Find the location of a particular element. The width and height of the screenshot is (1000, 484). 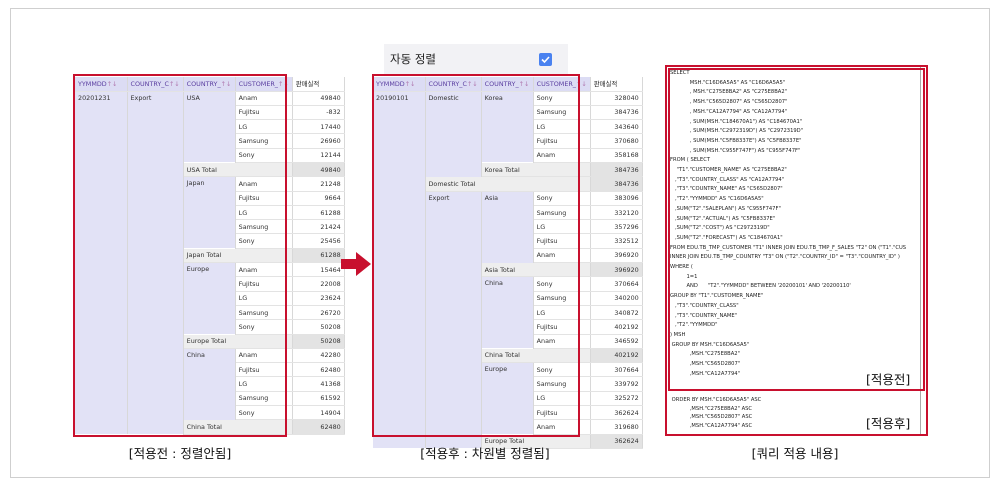

total-value-cell: 402192 is located at coordinates (616, 356).